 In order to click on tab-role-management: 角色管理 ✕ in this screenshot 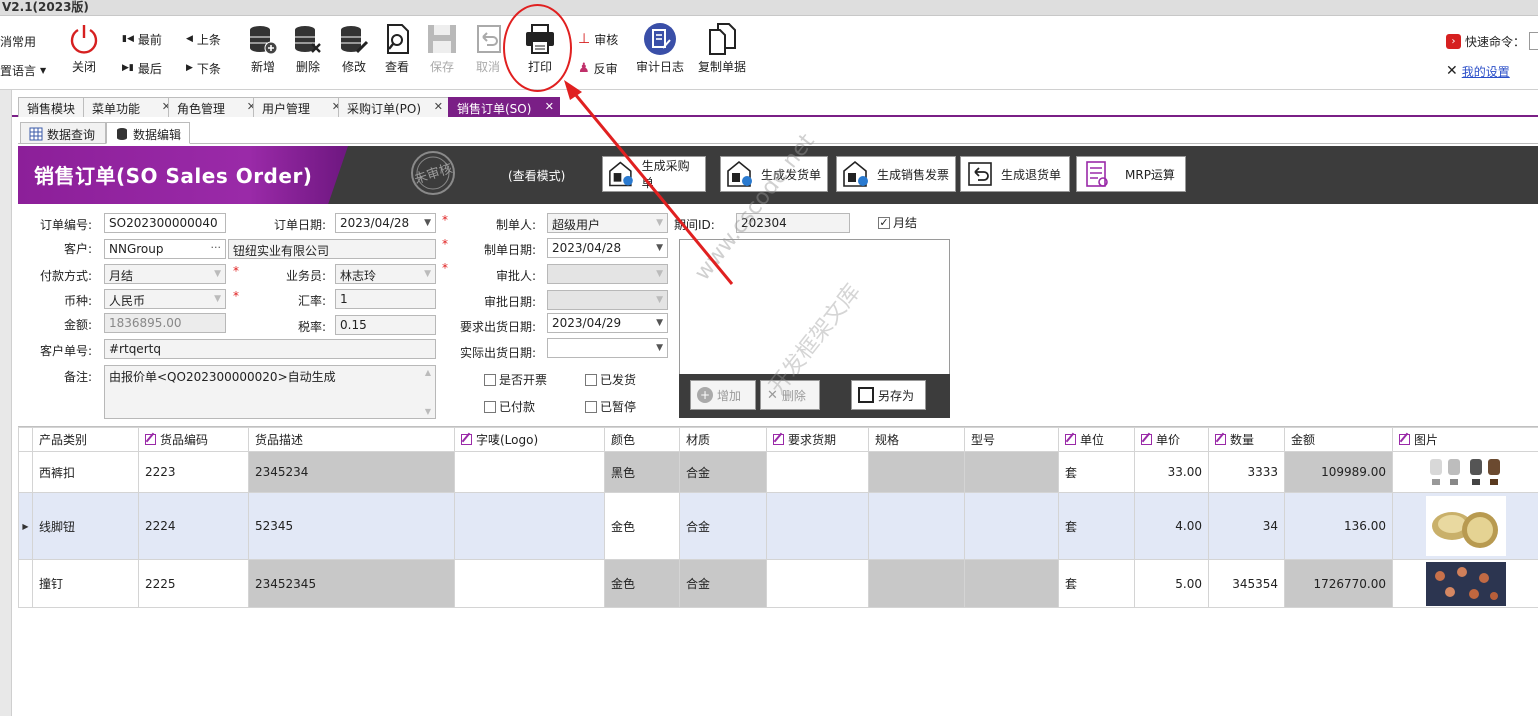, I will do `click(215, 107)`.